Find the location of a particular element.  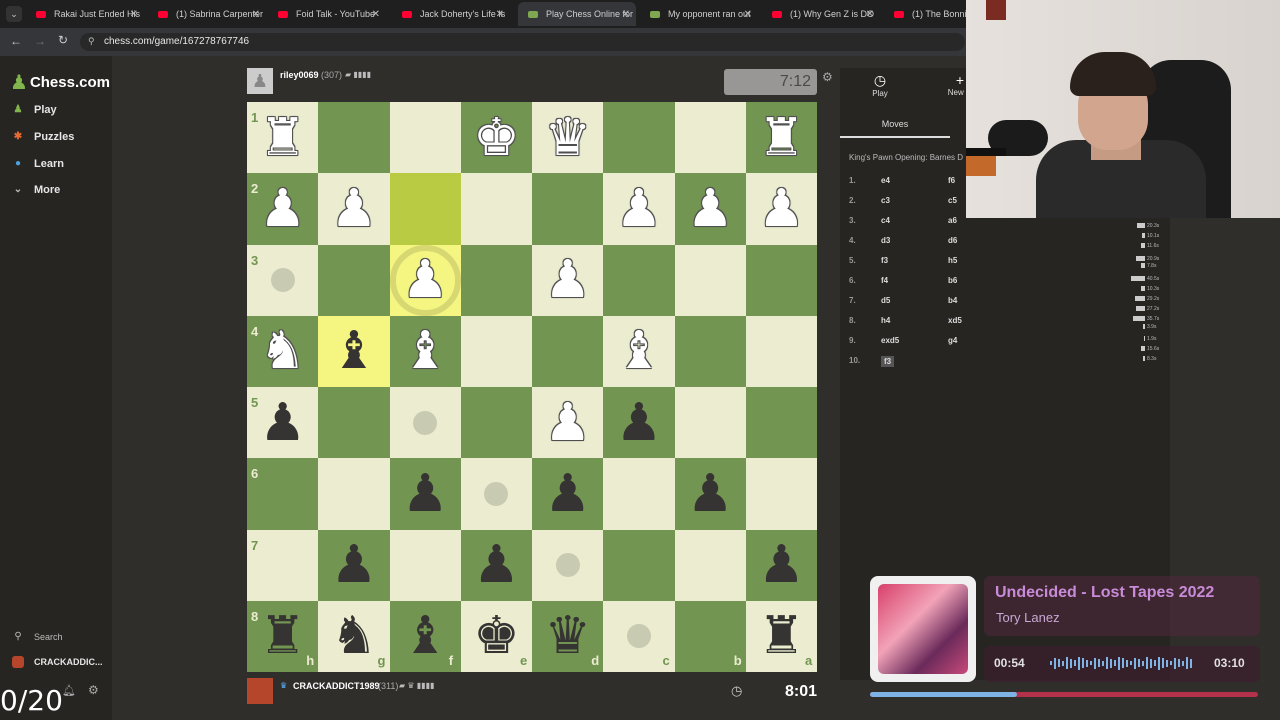

opponent-avatar: ♟ is located at coordinates (260, 81).